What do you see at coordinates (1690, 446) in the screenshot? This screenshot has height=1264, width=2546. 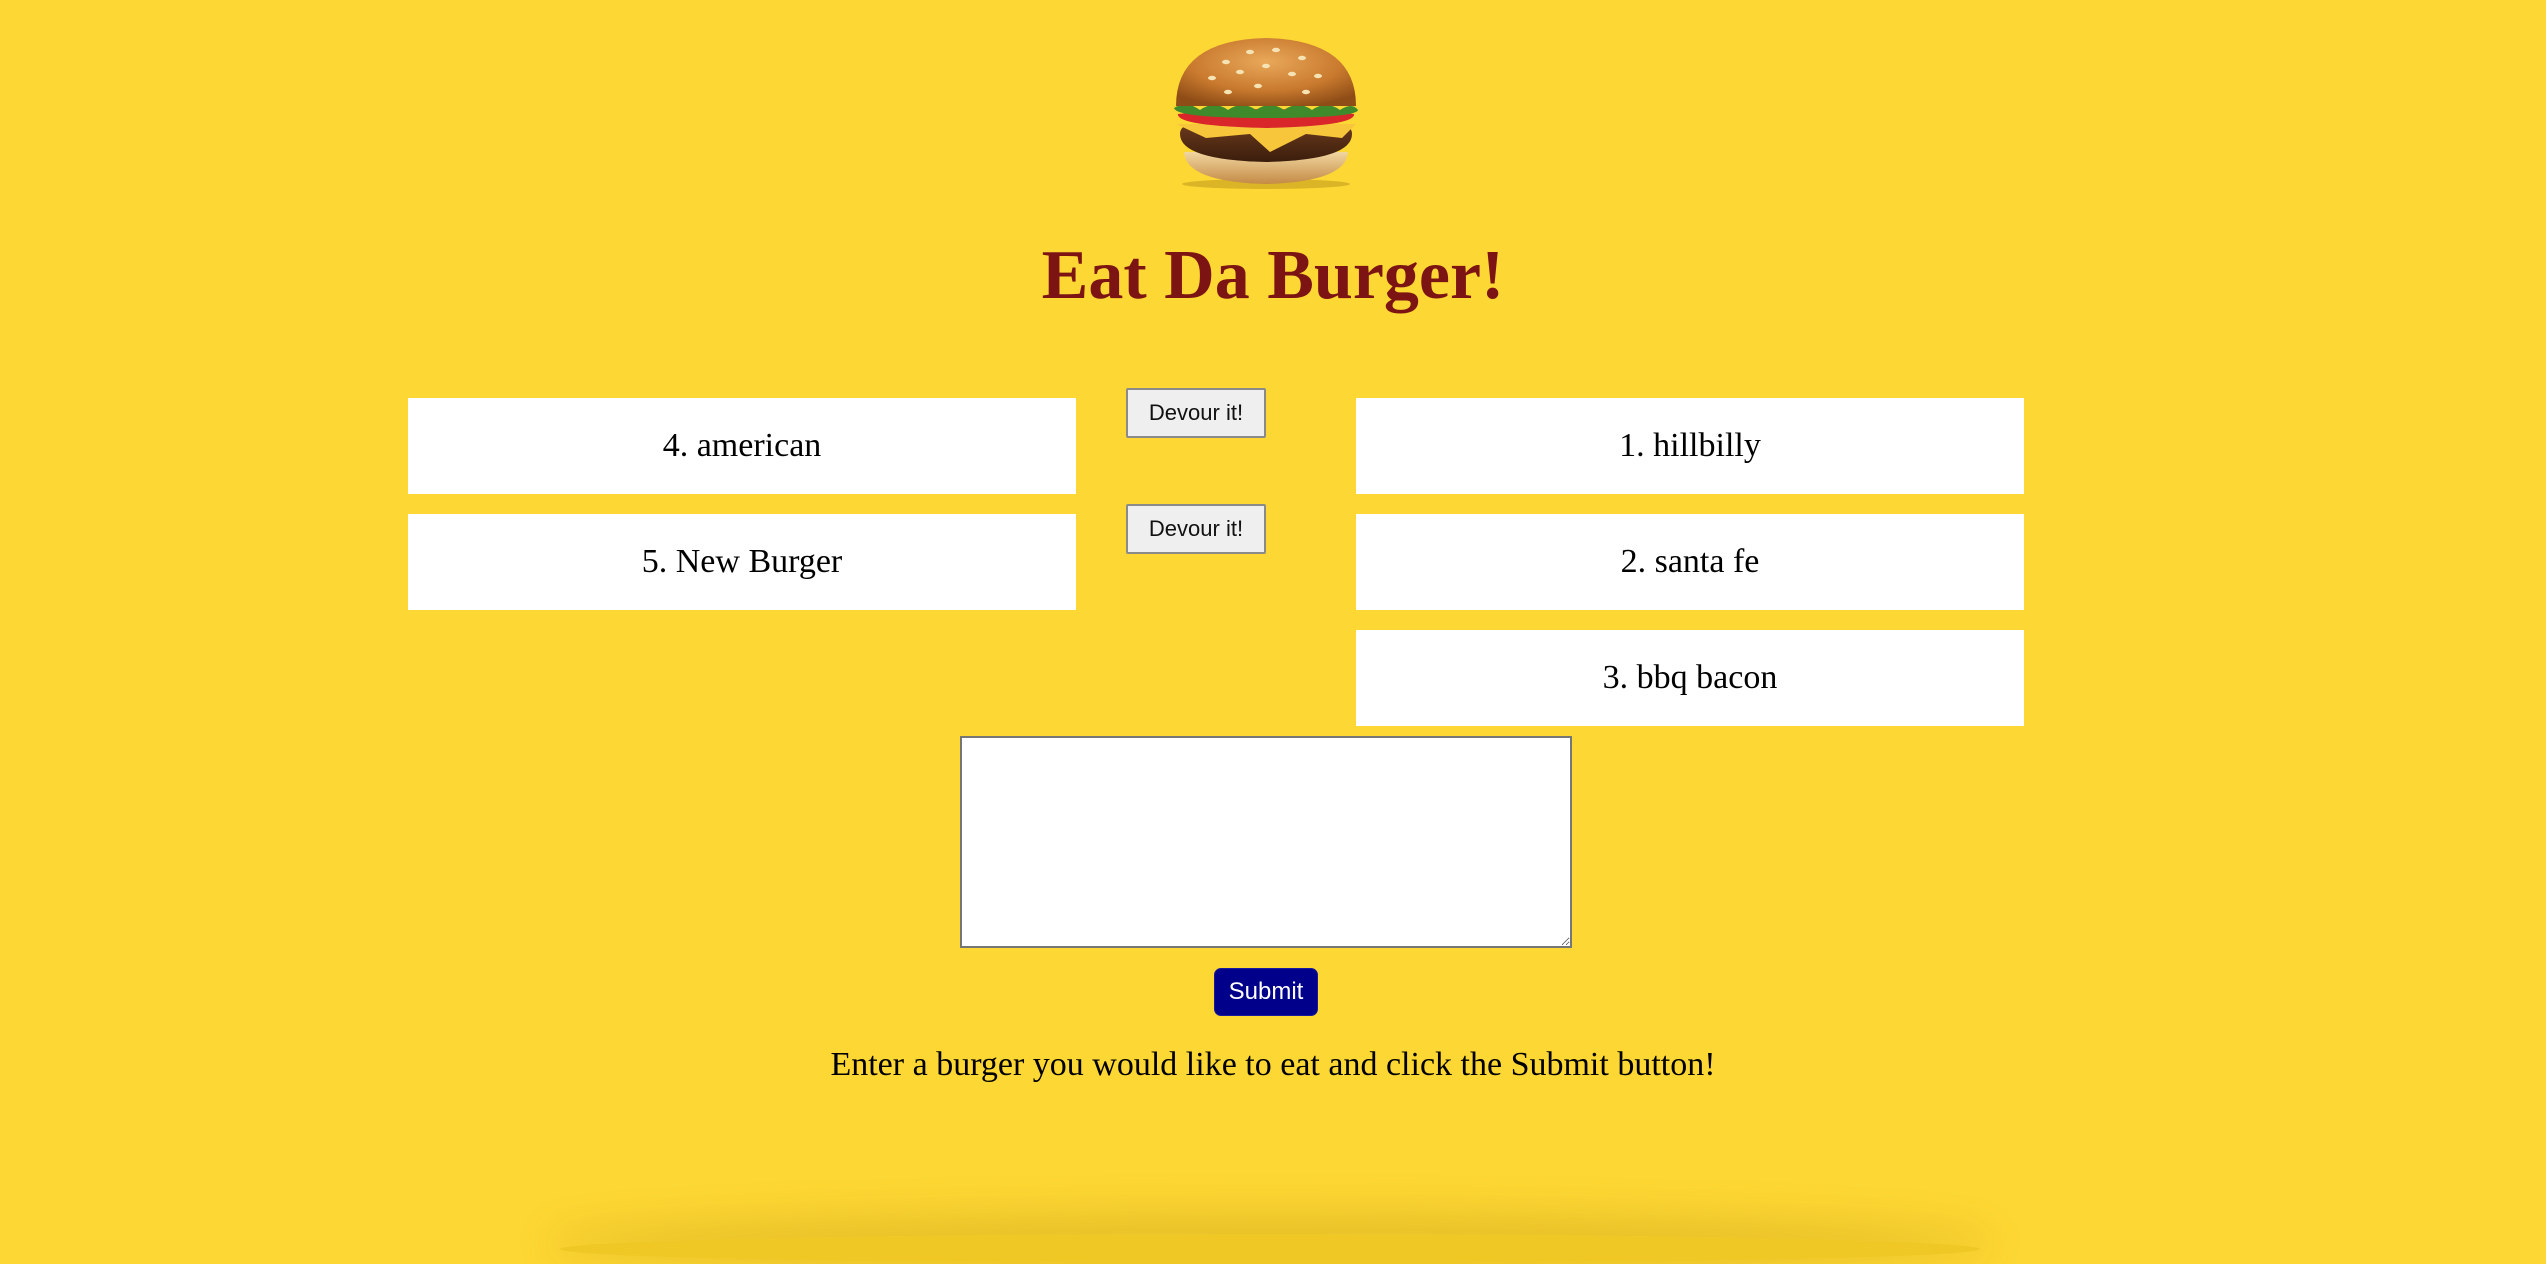 I see `devoured-burger-item: 1. hillbilly` at bounding box center [1690, 446].